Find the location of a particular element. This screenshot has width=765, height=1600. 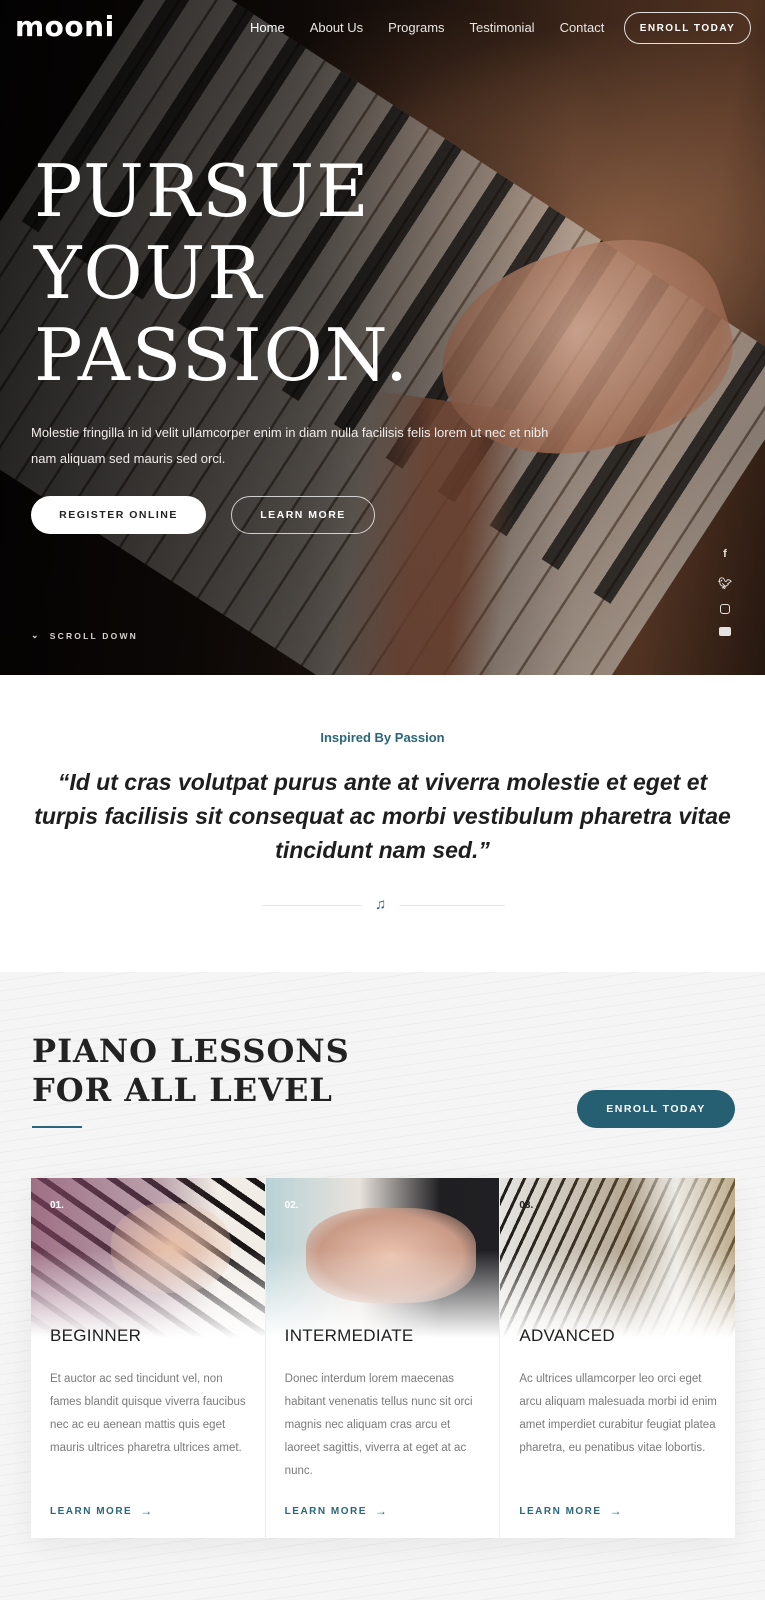

card-number: 02. is located at coordinates (291, 1205).